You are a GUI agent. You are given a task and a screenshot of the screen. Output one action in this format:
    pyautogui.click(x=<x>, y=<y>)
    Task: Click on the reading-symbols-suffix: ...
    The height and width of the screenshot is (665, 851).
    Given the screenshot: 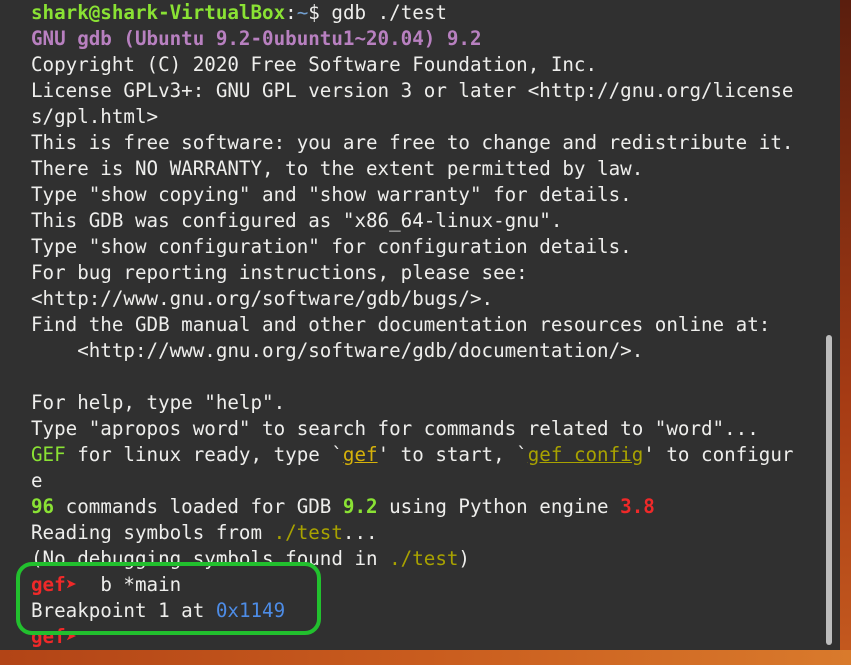 What is the action you would take?
    pyautogui.click(x=360, y=532)
    